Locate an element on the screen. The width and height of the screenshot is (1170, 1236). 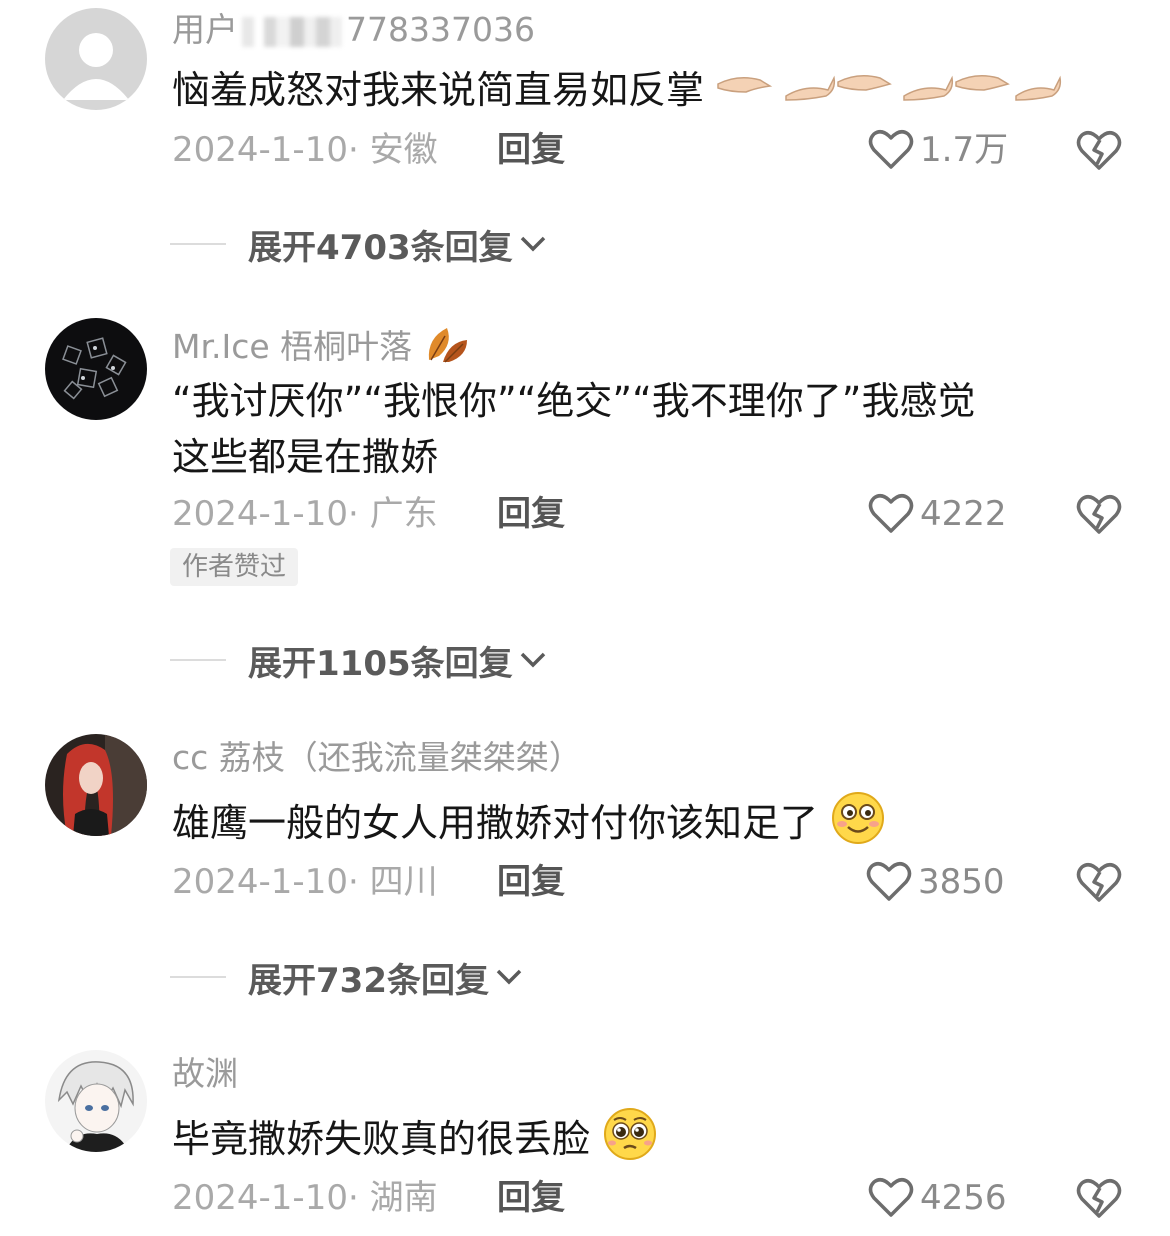
comment-username: Mr.Ice 梧桐叶落 is located at coordinates (321, 348).